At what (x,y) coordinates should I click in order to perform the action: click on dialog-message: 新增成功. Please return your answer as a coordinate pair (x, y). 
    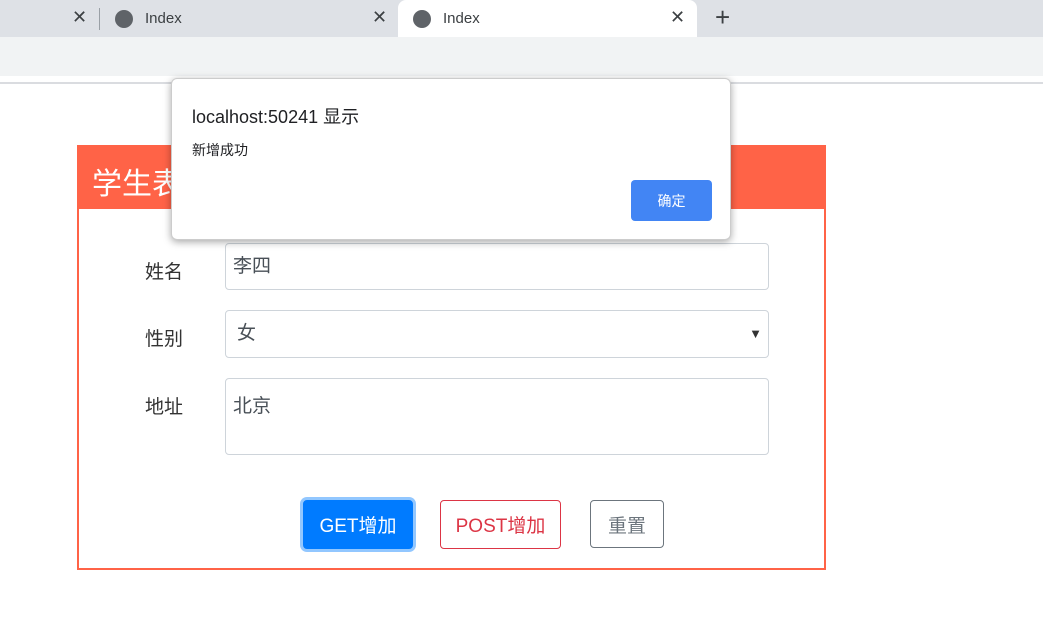
    Looking at the image, I should click on (220, 150).